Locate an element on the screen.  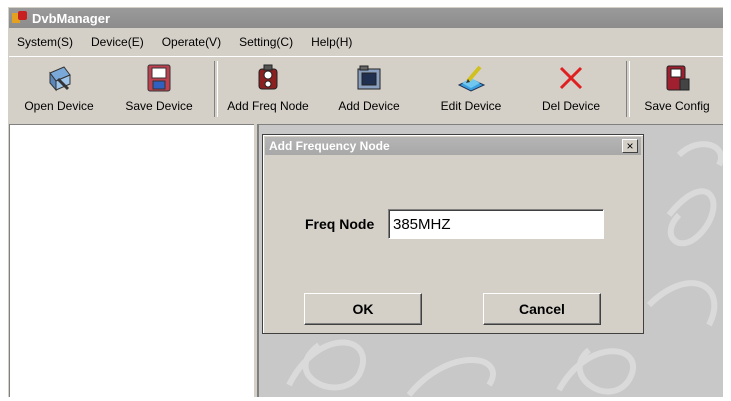
dialog-title-bar: Add Frequency Node × is located at coordinates (453, 146).